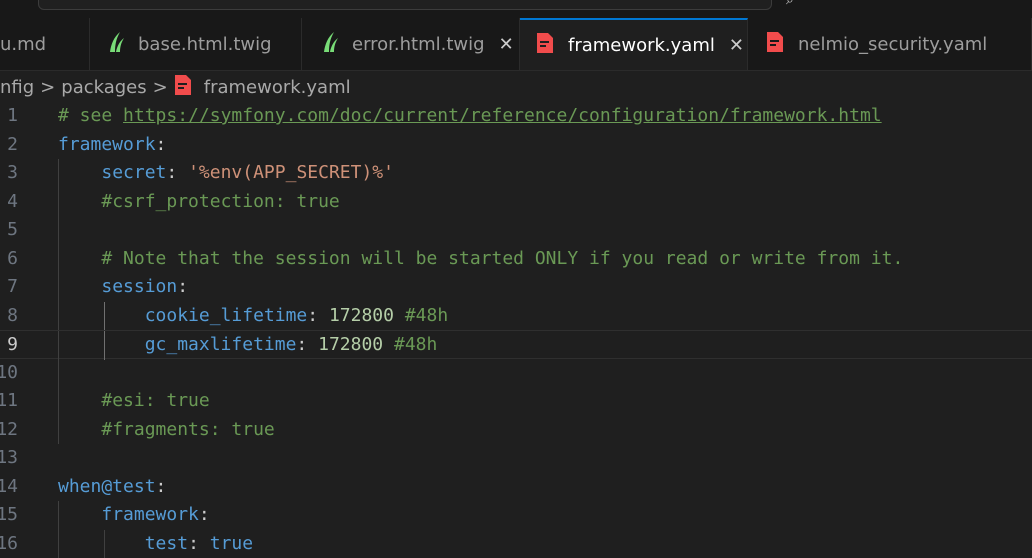 The height and width of the screenshot is (558, 1032). What do you see at coordinates (9, 145) in the screenshot?
I see `line-number: 2` at bounding box center [9, 145].